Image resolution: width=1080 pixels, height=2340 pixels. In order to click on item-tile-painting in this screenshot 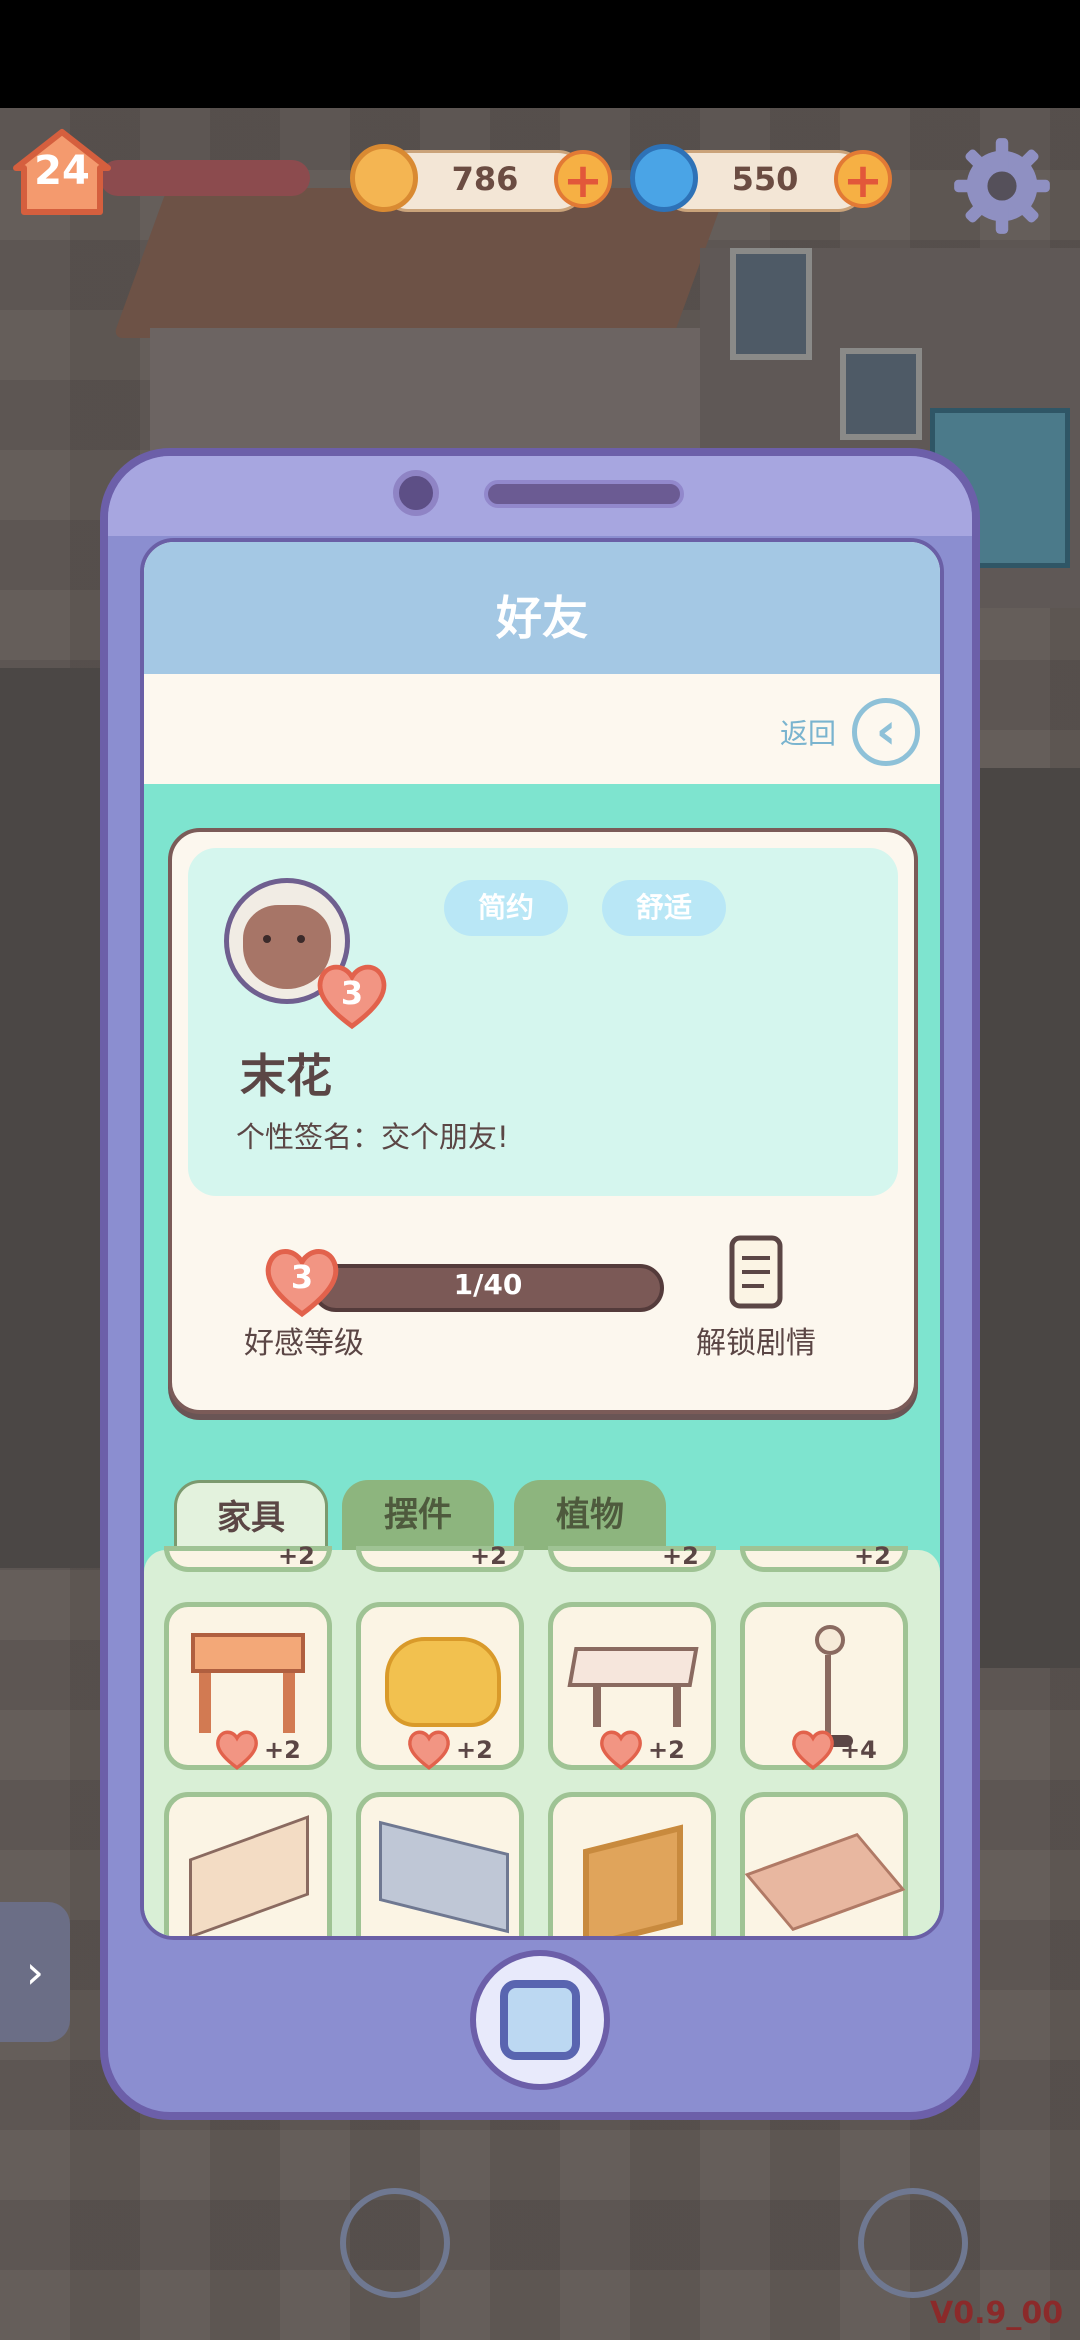, I will do `click(632, 1864)`.